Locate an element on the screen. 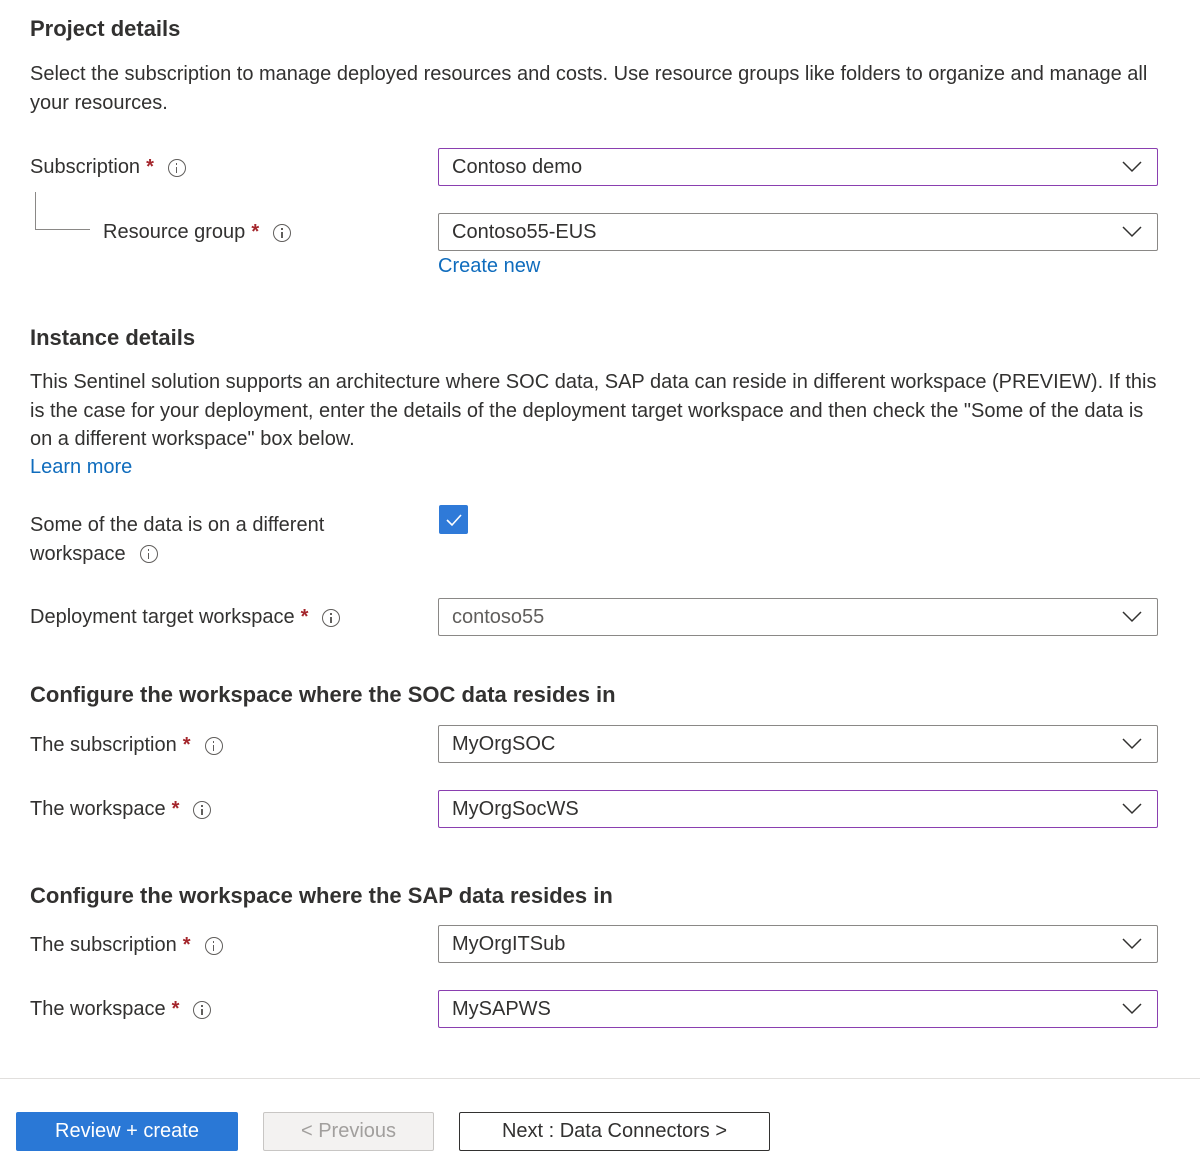 Image resolution: width=1200 pixels, height=1163 pixels. resource-group-label: Resource group * is located at coordinates (197, 232).